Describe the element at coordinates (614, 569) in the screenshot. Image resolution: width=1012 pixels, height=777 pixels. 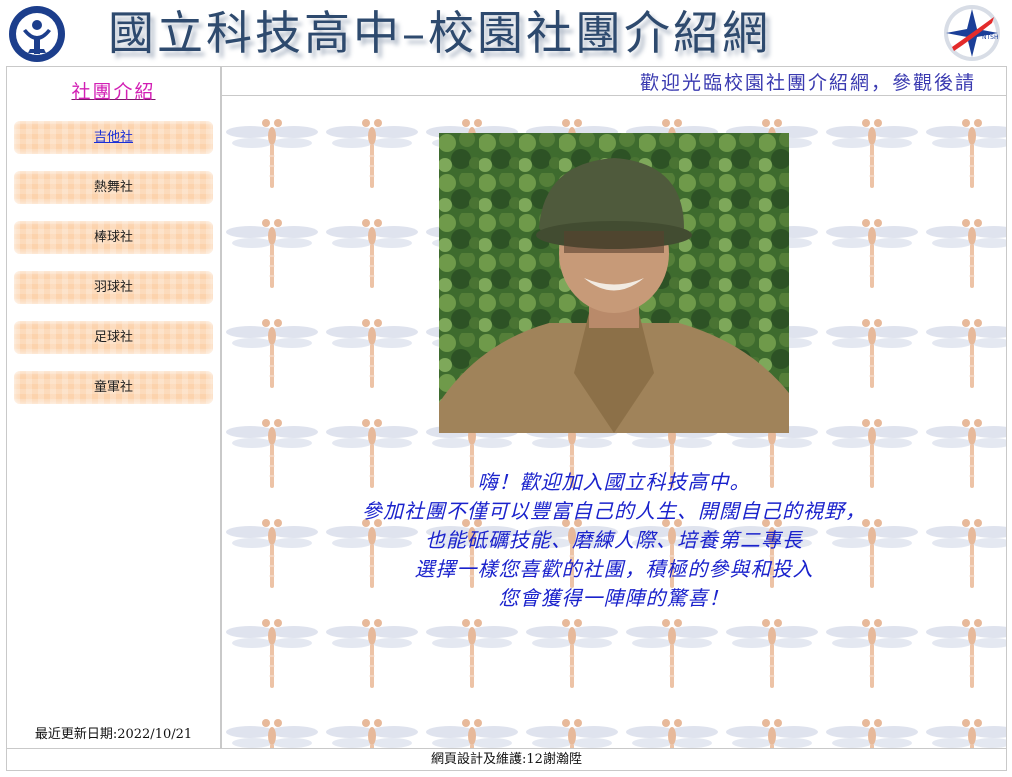
I see `welcome-line: 選擇一樣您喜歡的社團，積極的參與和投入` at that location.